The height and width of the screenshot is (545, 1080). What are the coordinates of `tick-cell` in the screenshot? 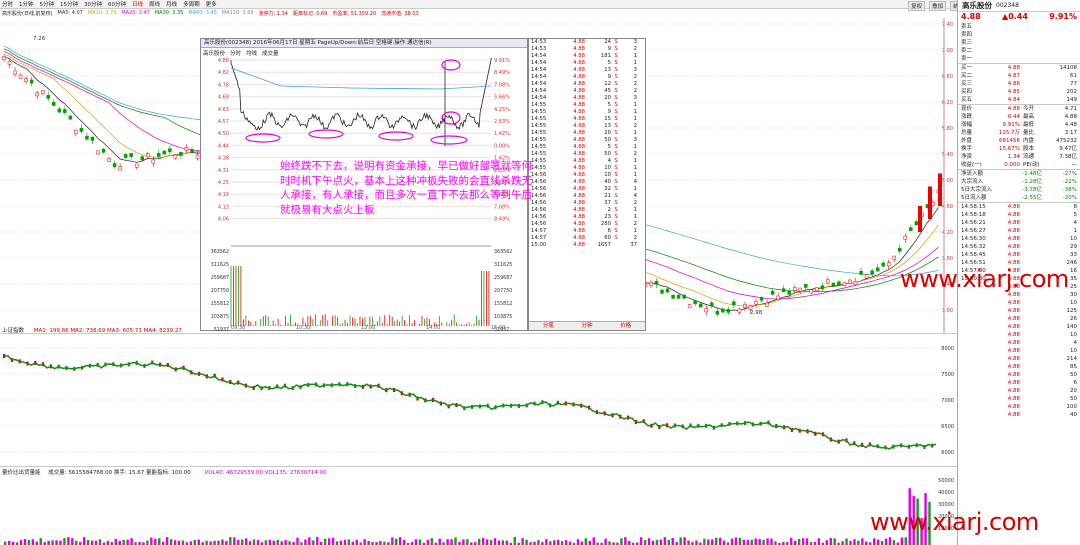 It's located at (616, 245).